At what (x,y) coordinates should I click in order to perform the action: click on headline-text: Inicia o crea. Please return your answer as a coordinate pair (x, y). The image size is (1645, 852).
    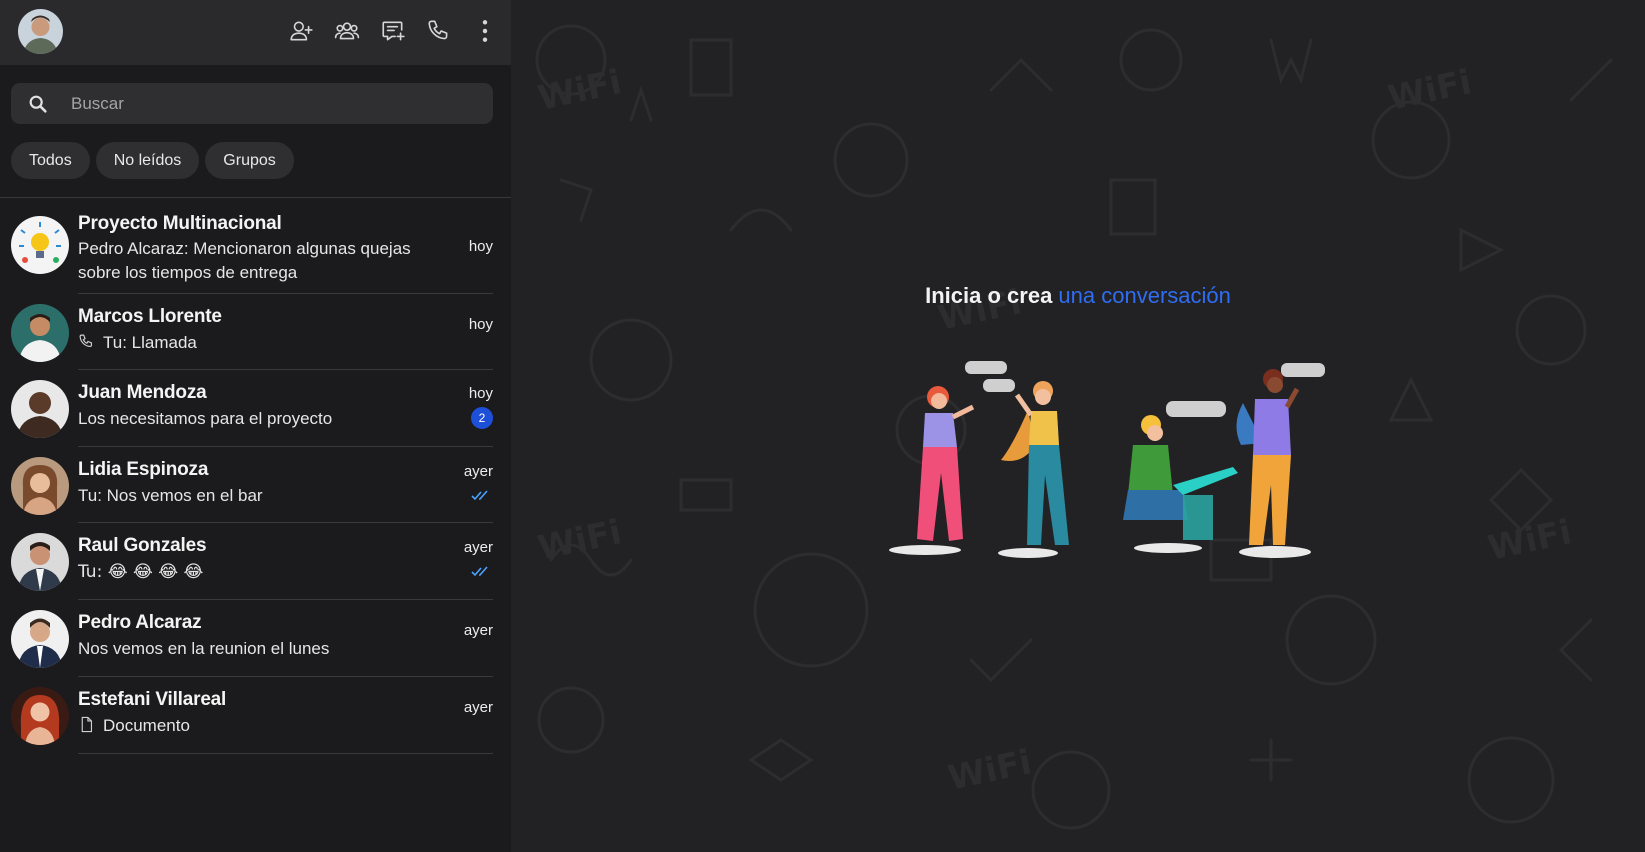
    Looking at the image, I should click on (992, 295).